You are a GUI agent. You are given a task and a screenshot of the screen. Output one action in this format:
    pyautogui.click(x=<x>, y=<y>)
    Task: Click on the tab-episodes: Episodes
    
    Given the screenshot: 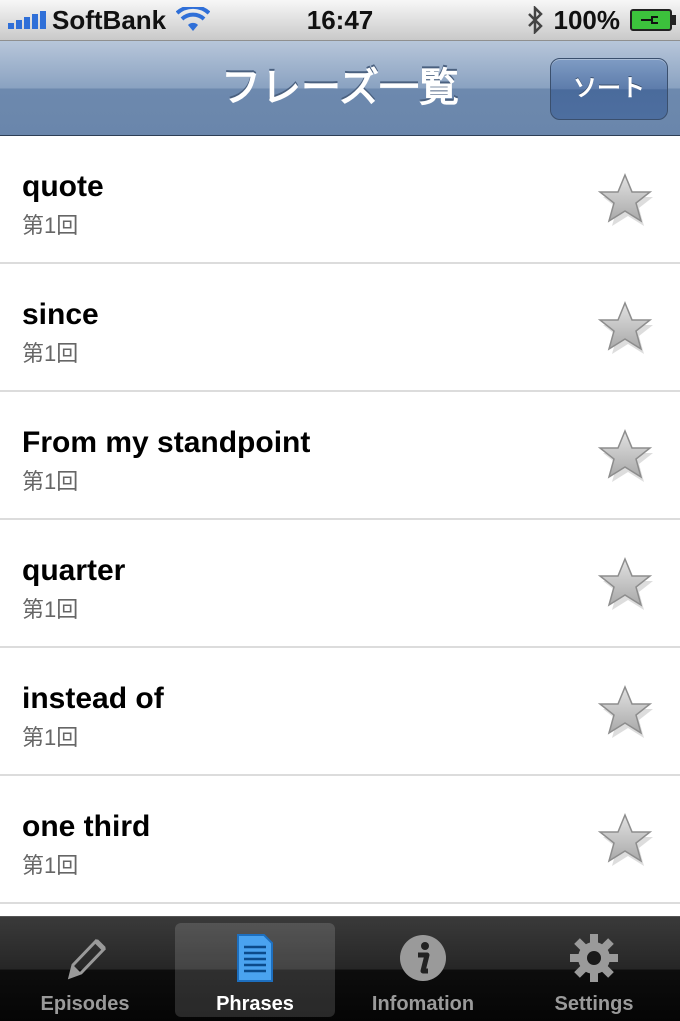 What is the action you would take?
    pyautogui.click(x=85, y=970)
    